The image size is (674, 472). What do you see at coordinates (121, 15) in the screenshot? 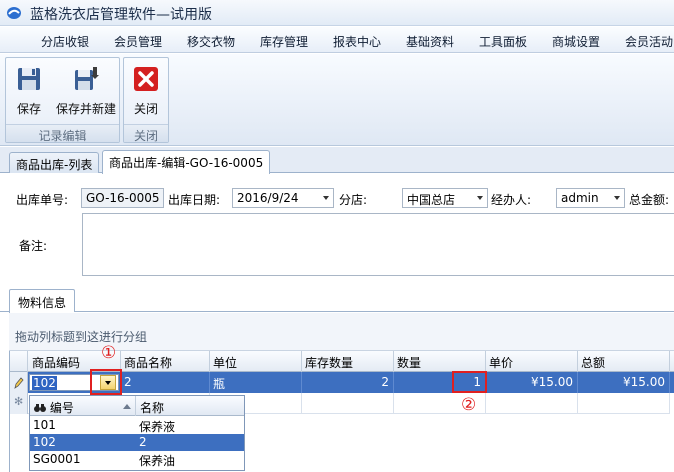
I see `window-title: 蓝格洗衣店管理软件—试用版` at bounding box center [121, 15].